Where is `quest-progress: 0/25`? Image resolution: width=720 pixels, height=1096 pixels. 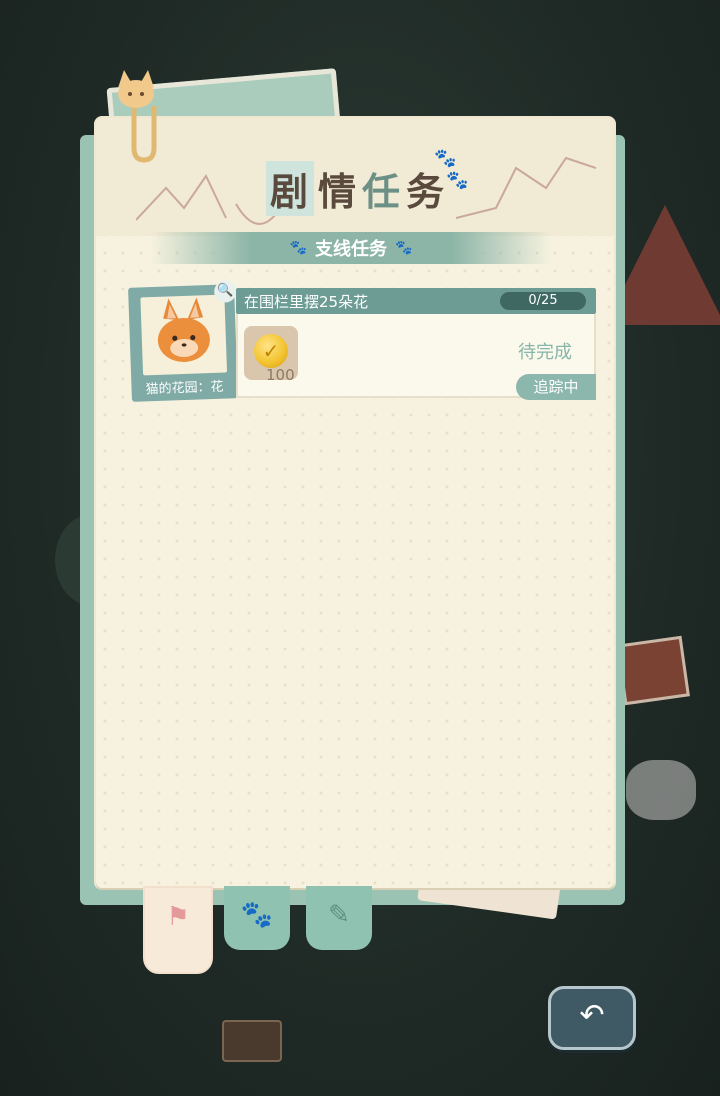
quest-progress: 0/25 is located at coordinates (543, 301).